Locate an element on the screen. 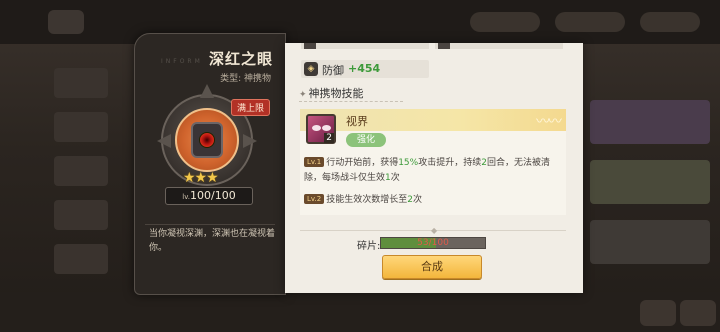  stat-row-defense: ◈ 防御 +454 is located at coordinates (365, 69).